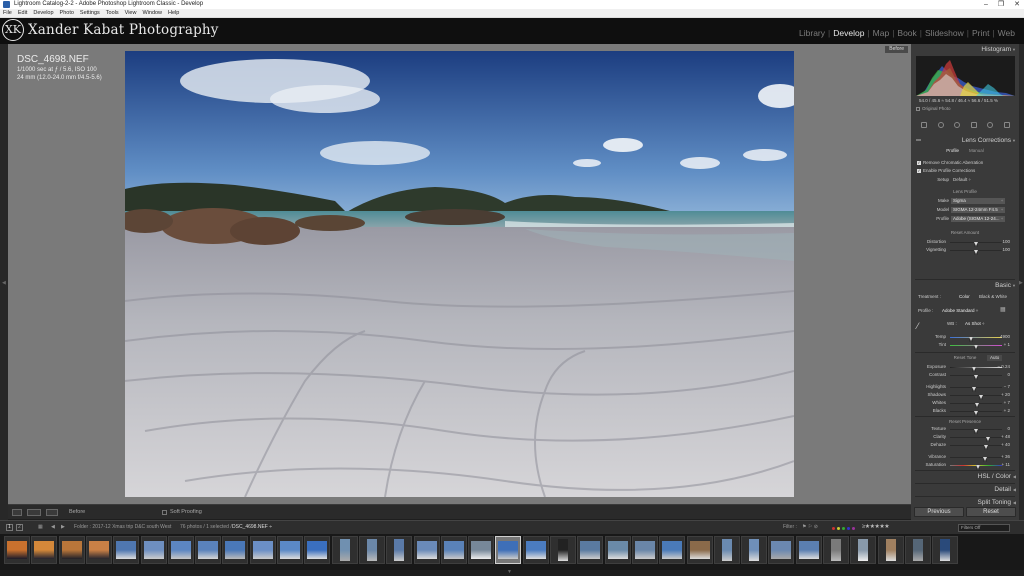 This screenshot has height=576, width=1024. I want to click on temp-slider: Temp 4900, so click(965, 338).